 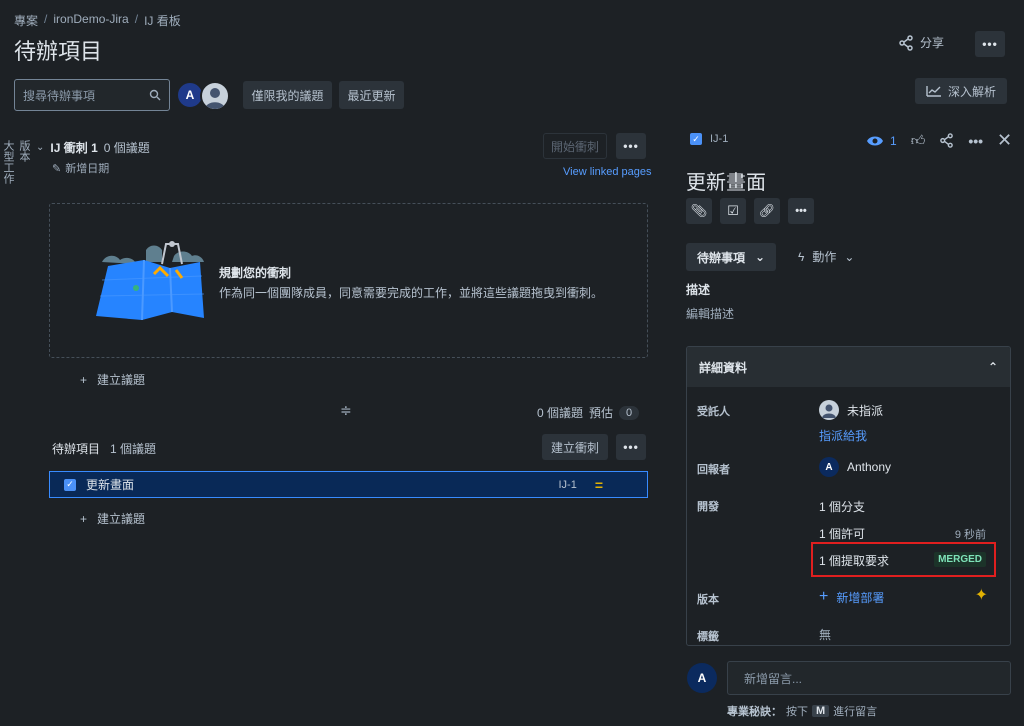 What do you see at coordinates (733, 211) in the screenshot?
I see `add-subtask-button: ☑` at bounding box center [733, 211].